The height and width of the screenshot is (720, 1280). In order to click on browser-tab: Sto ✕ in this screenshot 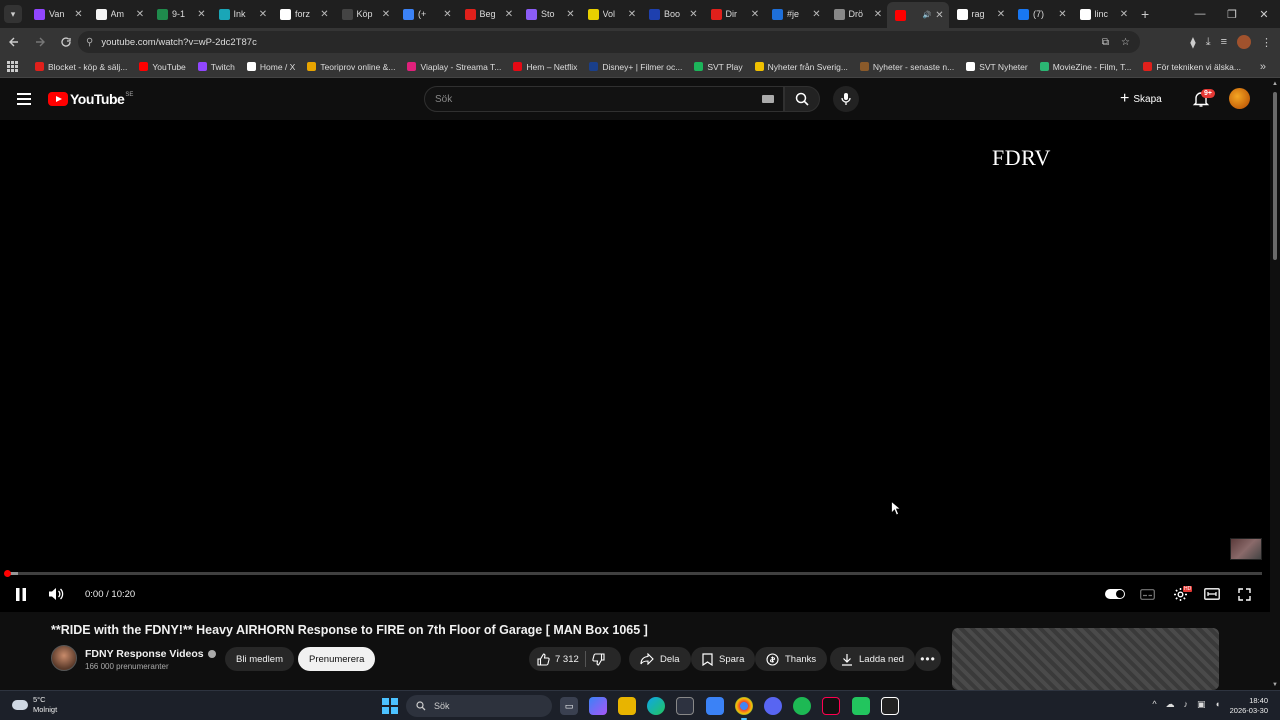, I will do `click(549, 14)`.